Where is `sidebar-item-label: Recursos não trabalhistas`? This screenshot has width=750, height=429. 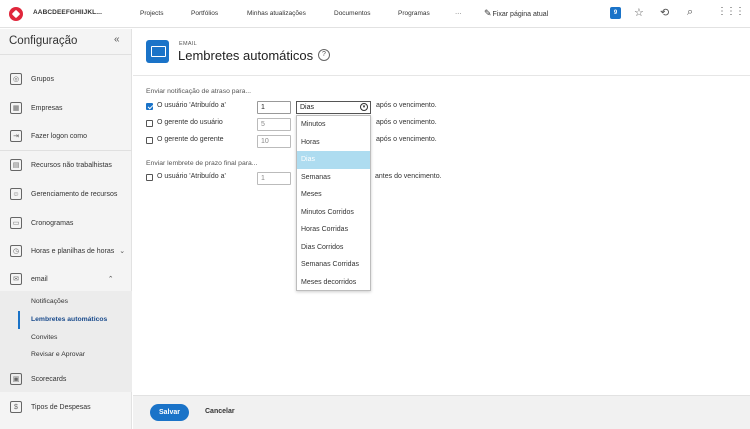 sidebar-item-label: Recursos não trabalhistas is located at coordinates (71, 165).